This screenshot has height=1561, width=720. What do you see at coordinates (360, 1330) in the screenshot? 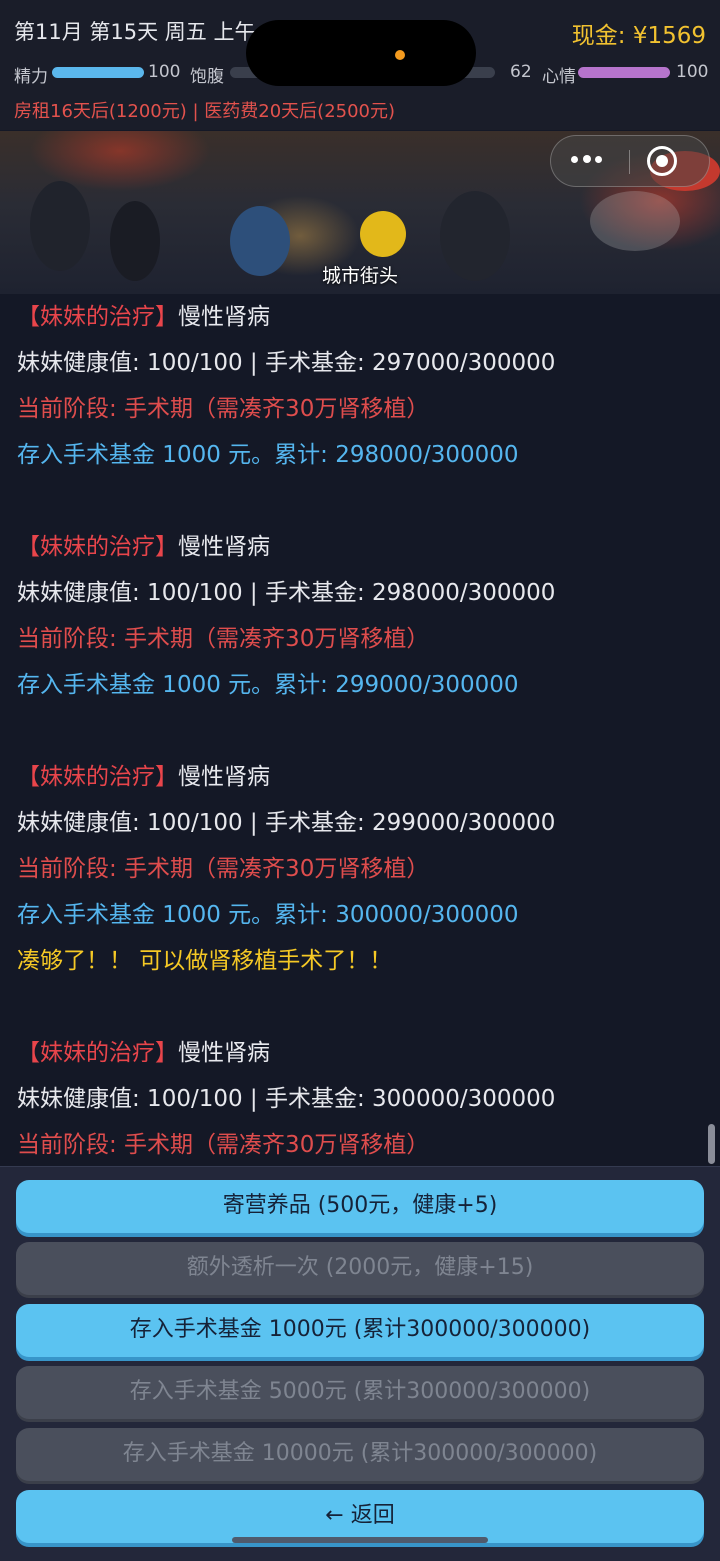
I see `deposit-1000-button: 存入手术基金 1000元 (累计300000/300000)` at bounding box center [360, 1330].